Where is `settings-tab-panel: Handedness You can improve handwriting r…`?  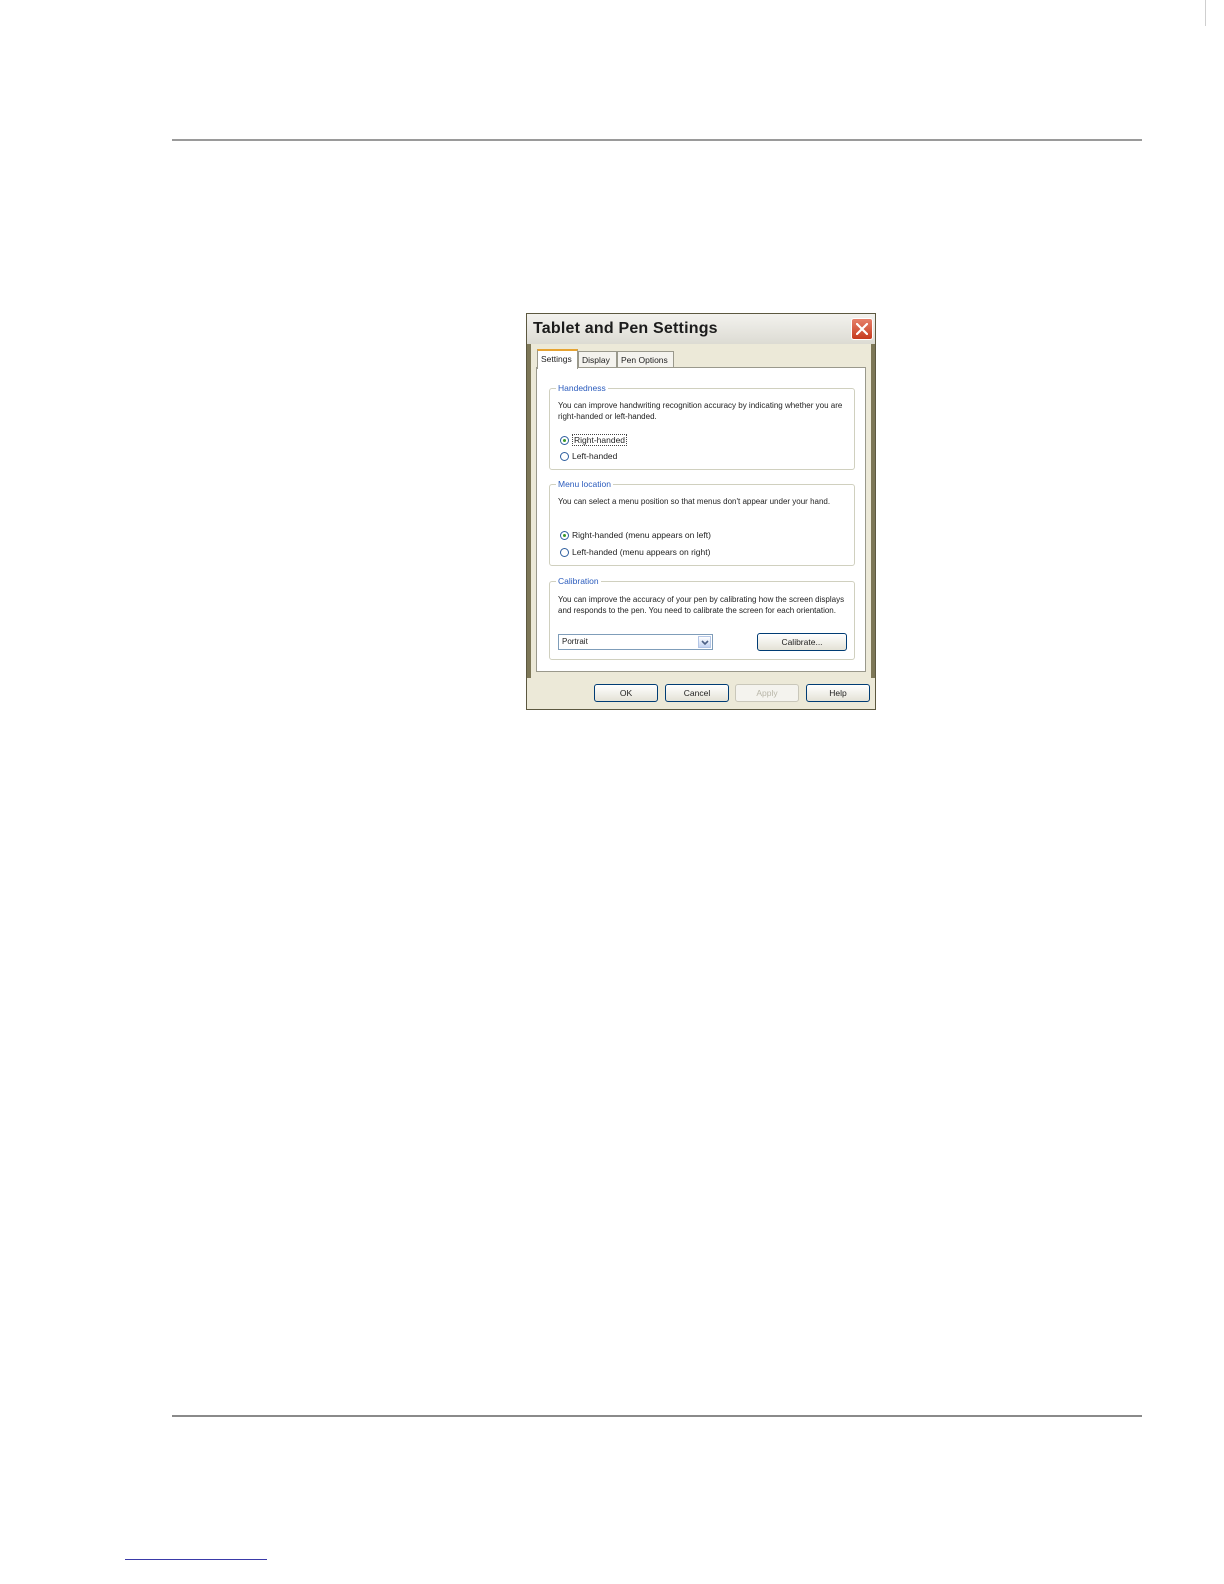
settings-tab-panel: Handedness You can improve handwriting r… is located at coordinates (701, 519).